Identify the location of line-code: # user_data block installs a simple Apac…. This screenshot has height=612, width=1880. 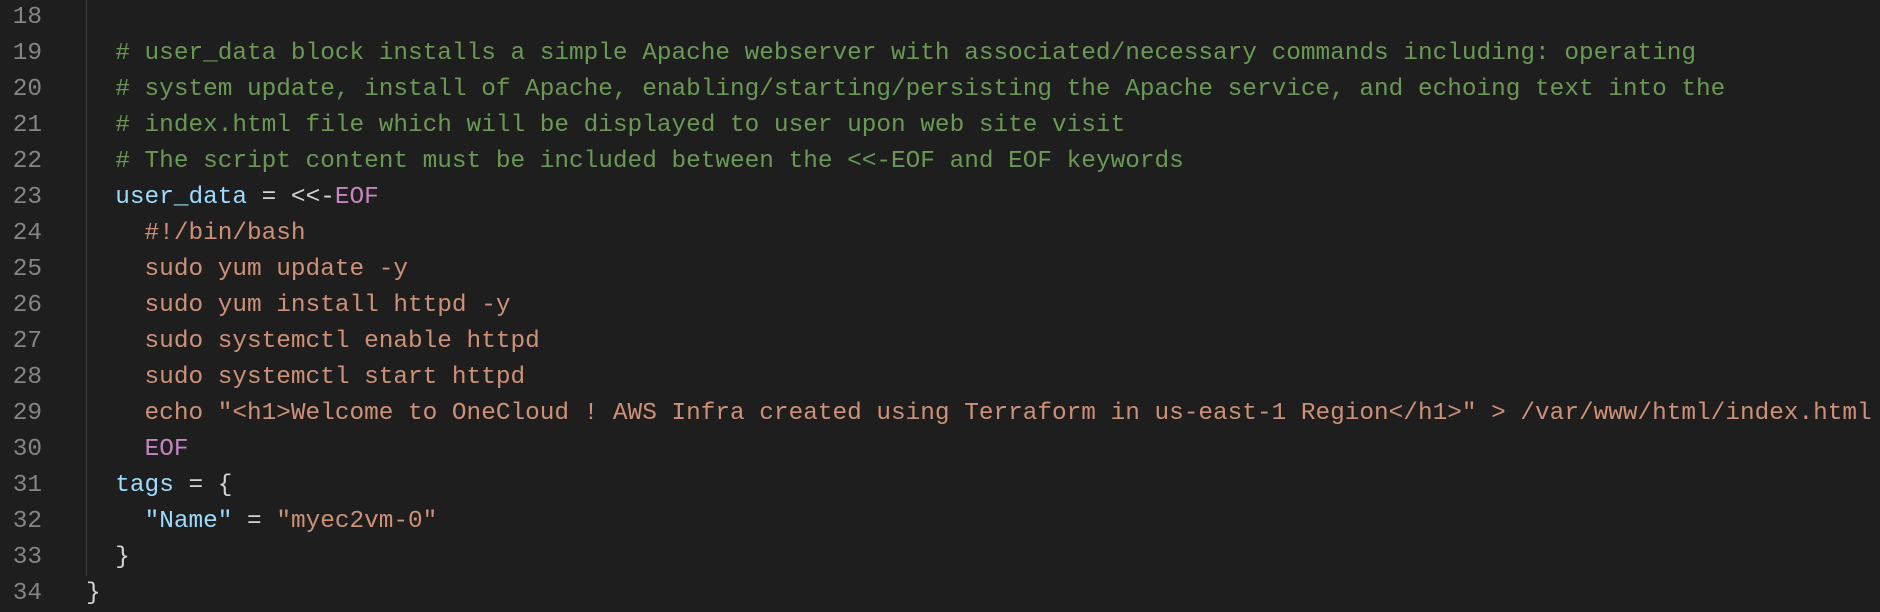
(891, 54).